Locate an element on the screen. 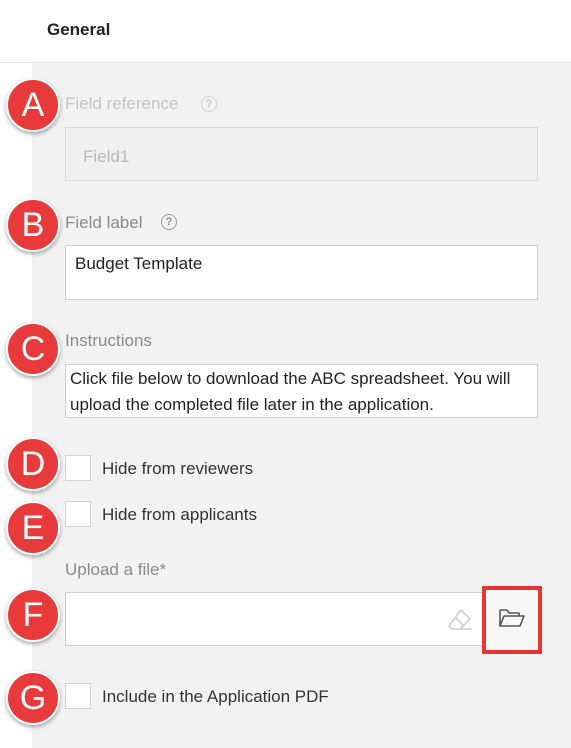  include-in-pdf-checkbox is located at coordinates (78, 696).